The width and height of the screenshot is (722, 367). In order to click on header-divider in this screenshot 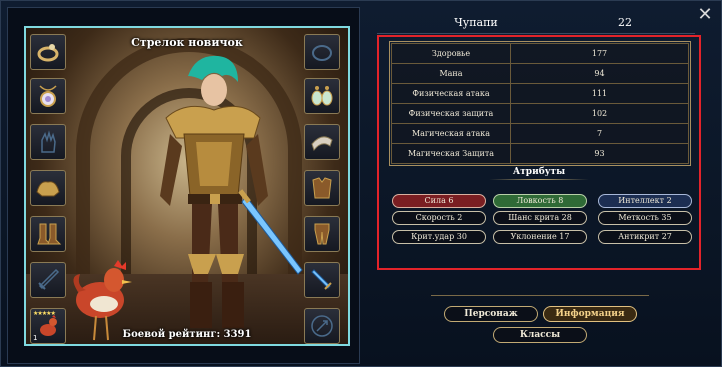, I will do `click(536, 33)`.